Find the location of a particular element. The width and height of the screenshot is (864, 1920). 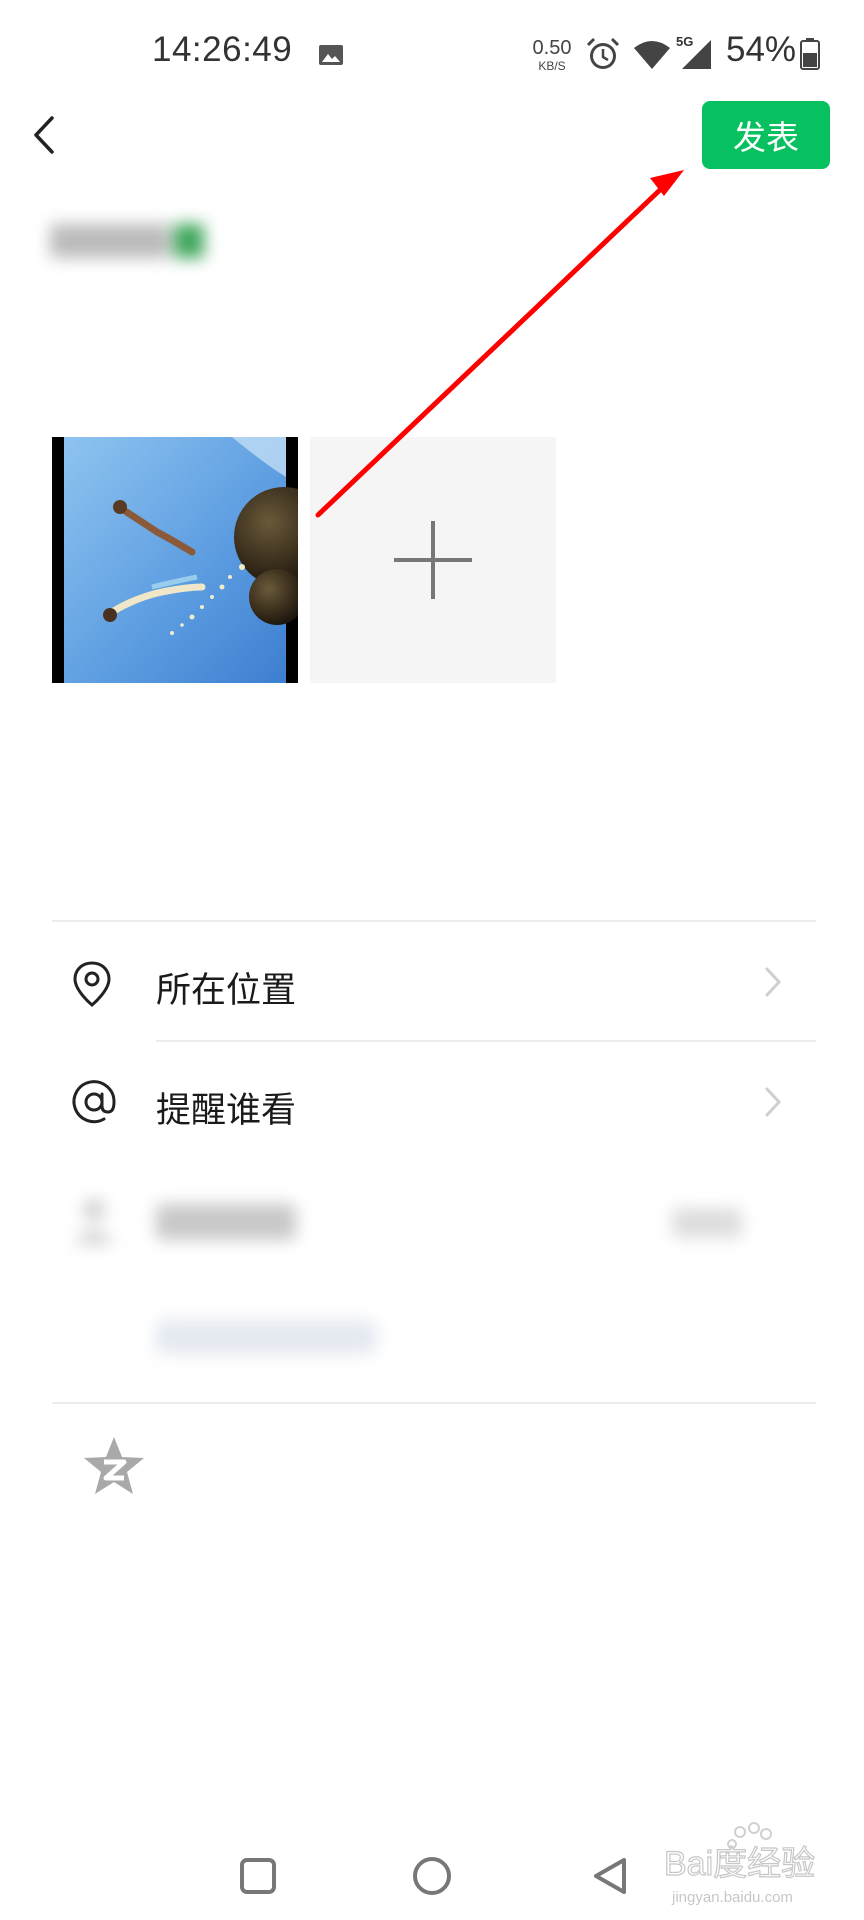

section-divider is located at coordinates (434, 1403).